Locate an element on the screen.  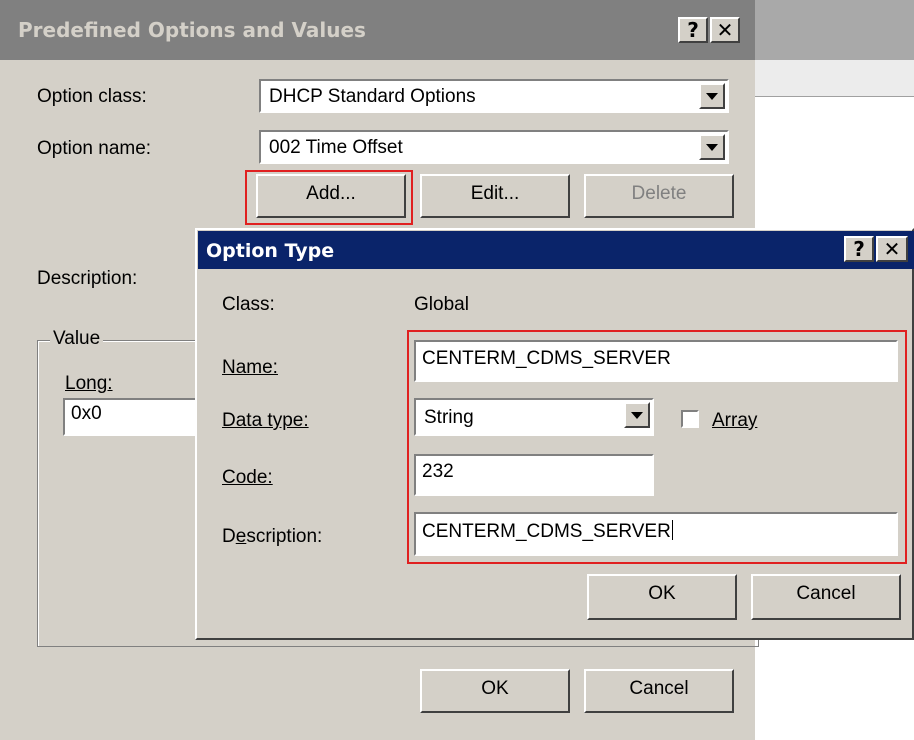
option-class-dropdown: DHCP Standard Options is located at coordinates (494, 96).